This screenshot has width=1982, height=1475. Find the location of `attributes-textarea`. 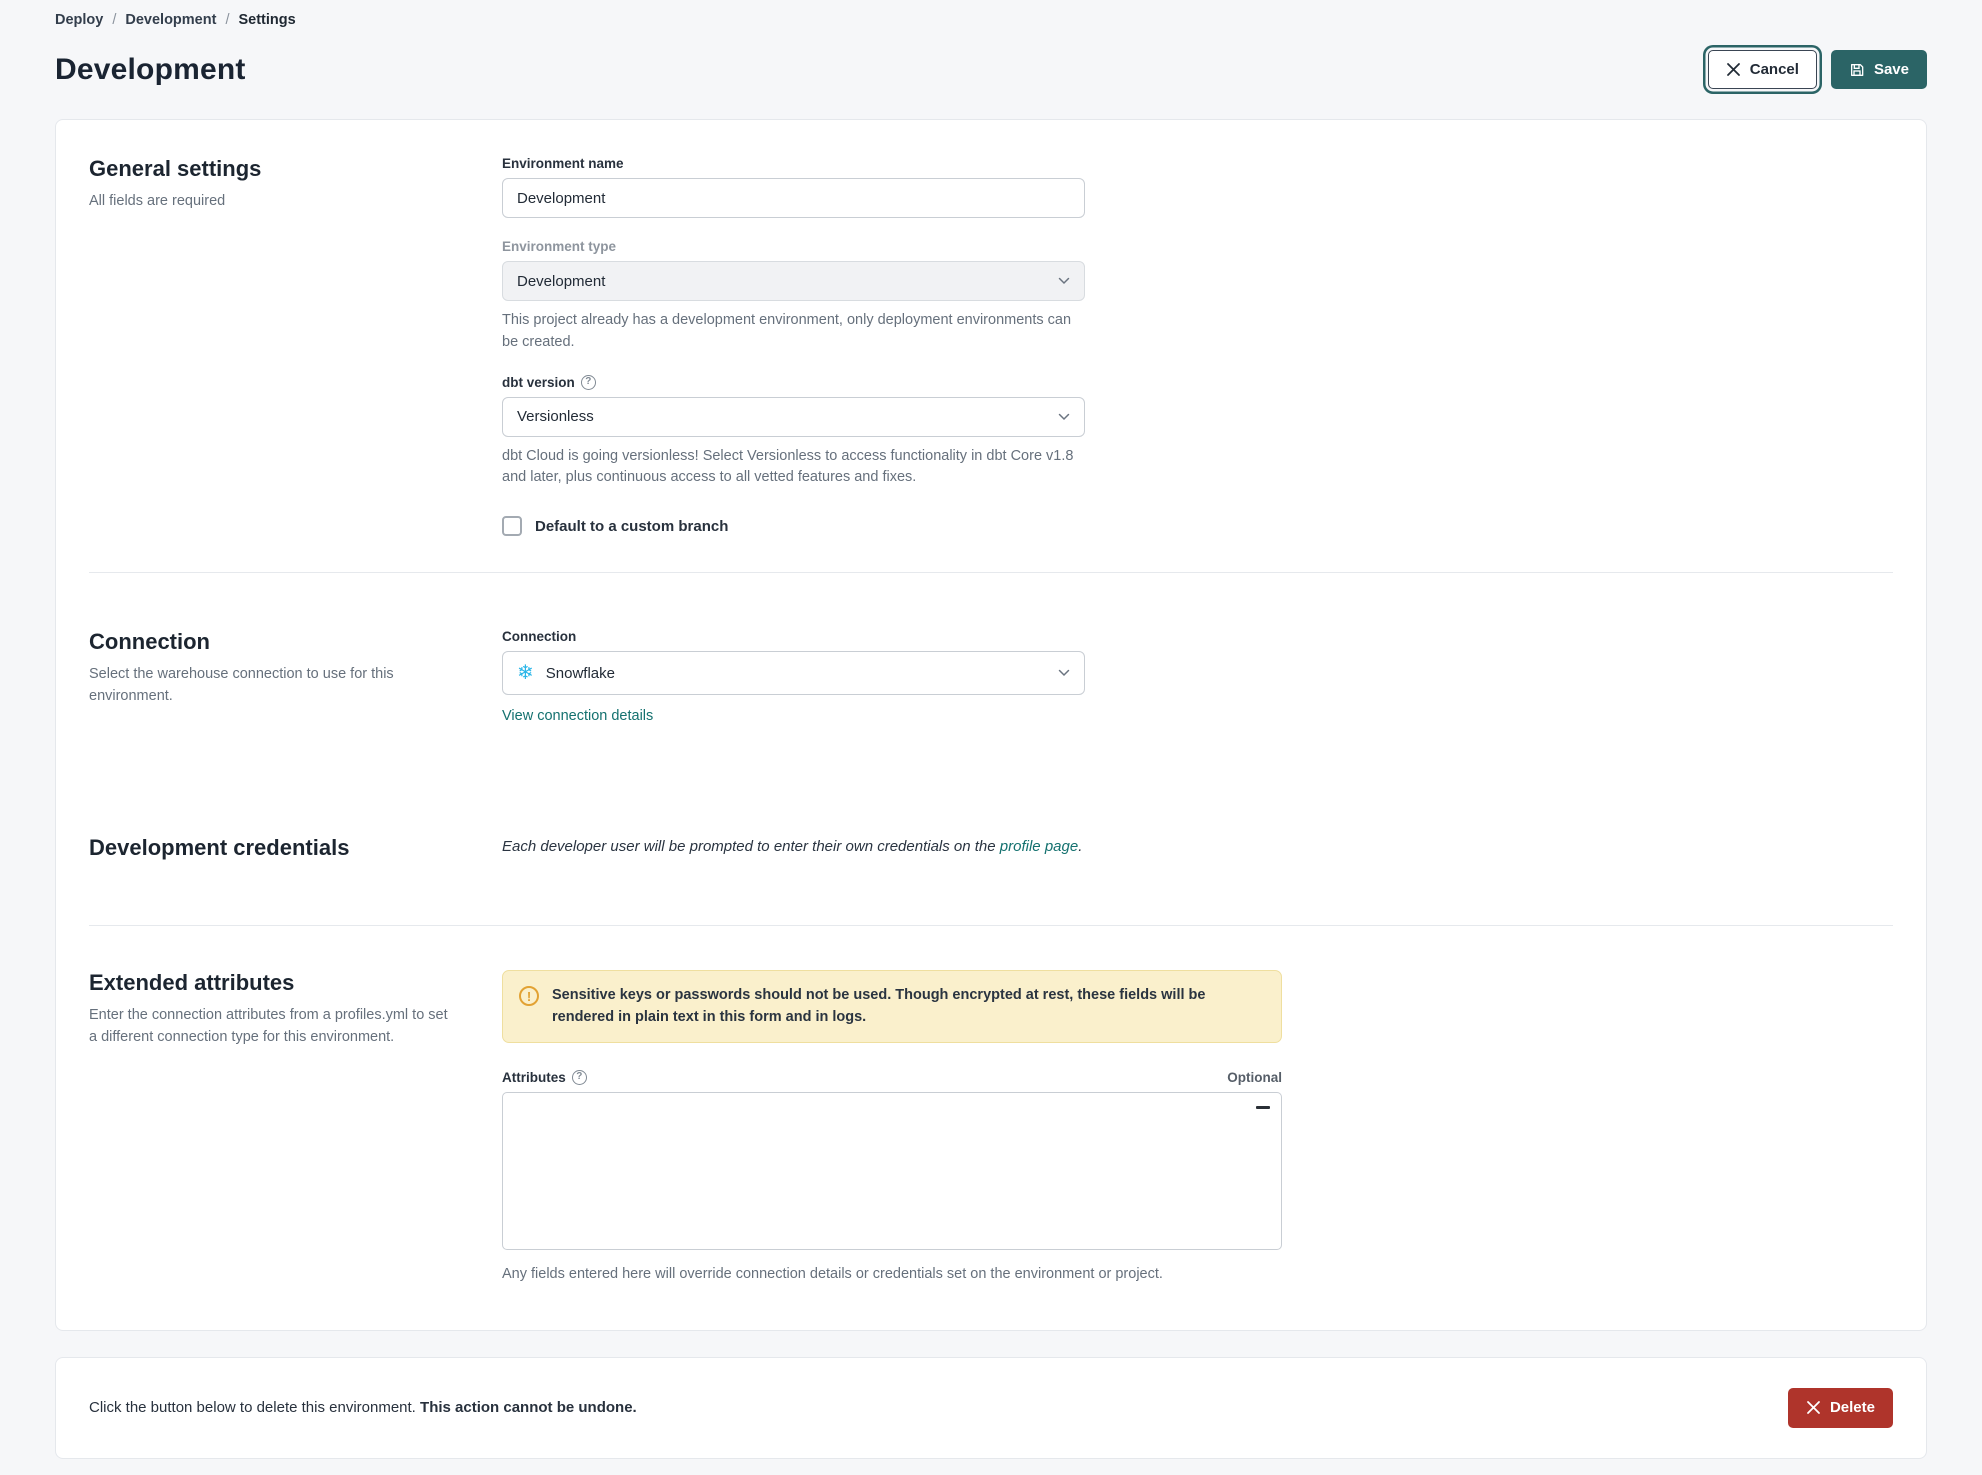

attributes-textarea is located at coordinates (892, 1170).